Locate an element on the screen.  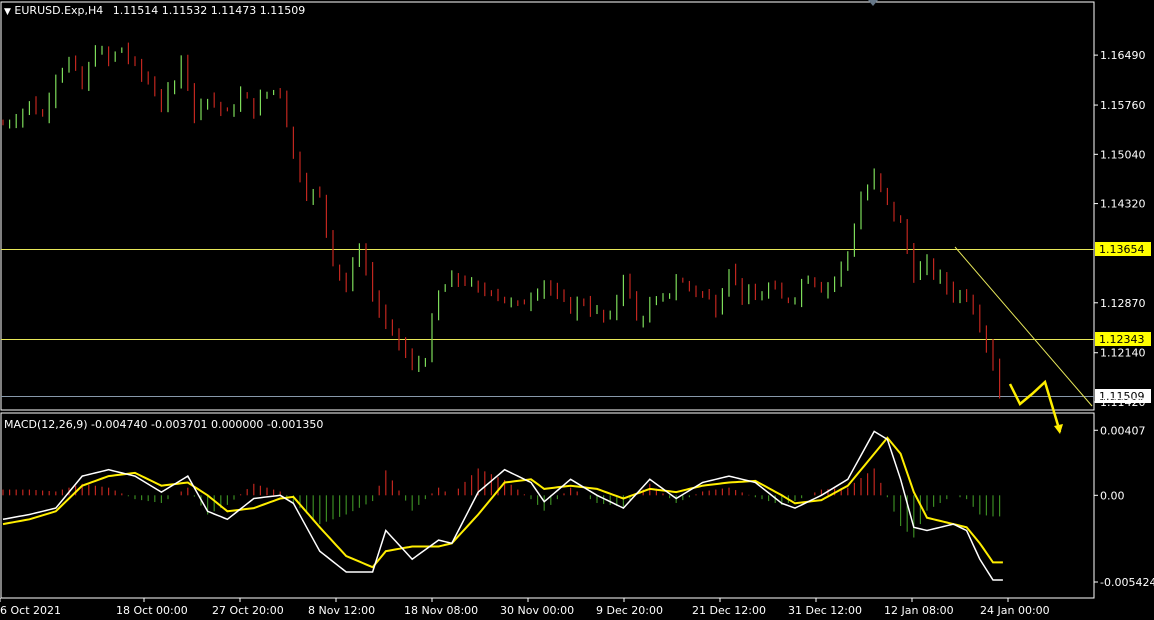
level-label: 1.13654 is located at coordinates (1122, 249).